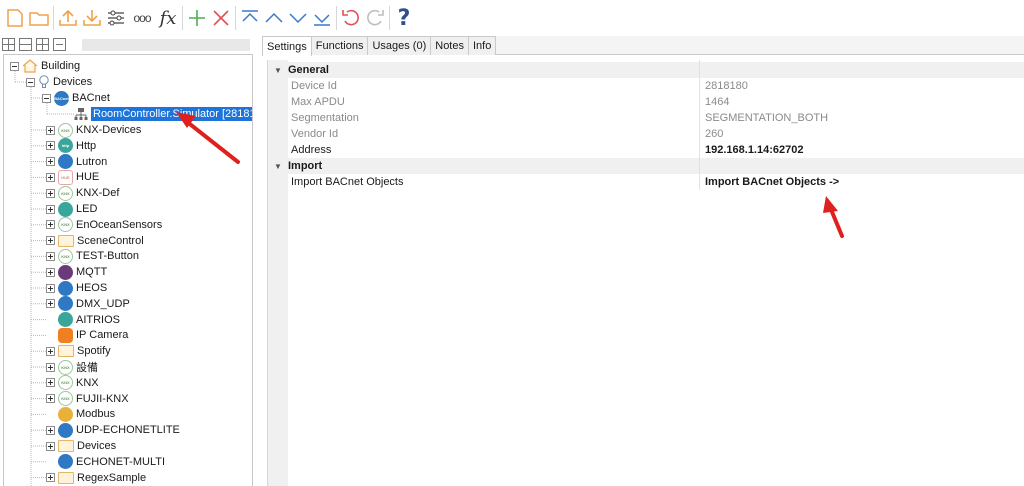 This screenshot has height=486, width=1024. What do you see at coordinates (646, 166) in the screenshot?
I see `category-import: ▼ Import` at bounding box center [646, 166].